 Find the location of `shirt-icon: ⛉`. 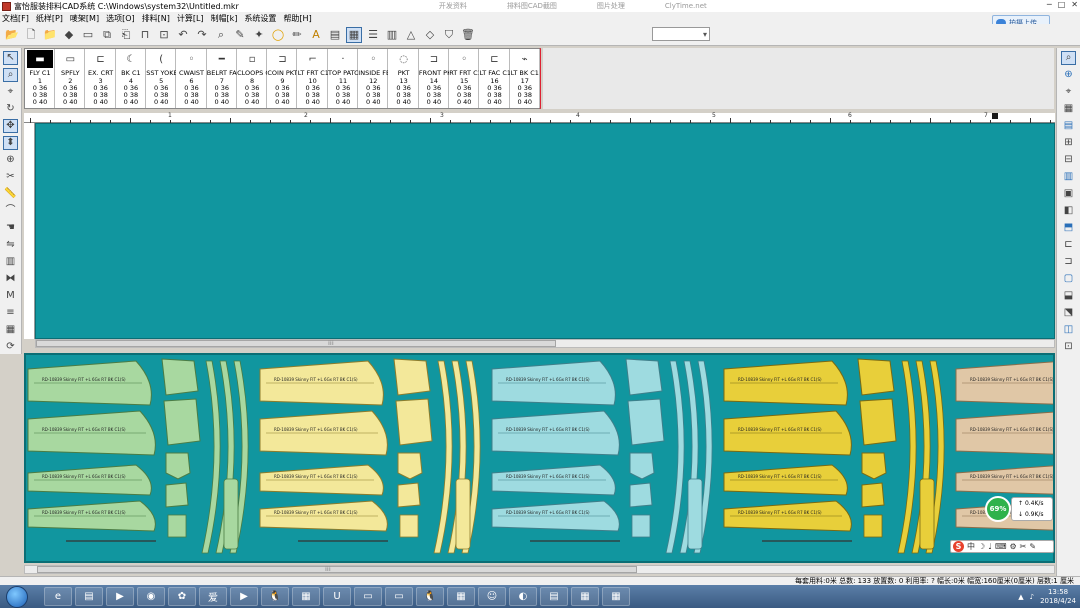

shirt-icon: ⛉ is located at coordinates (449, 35).